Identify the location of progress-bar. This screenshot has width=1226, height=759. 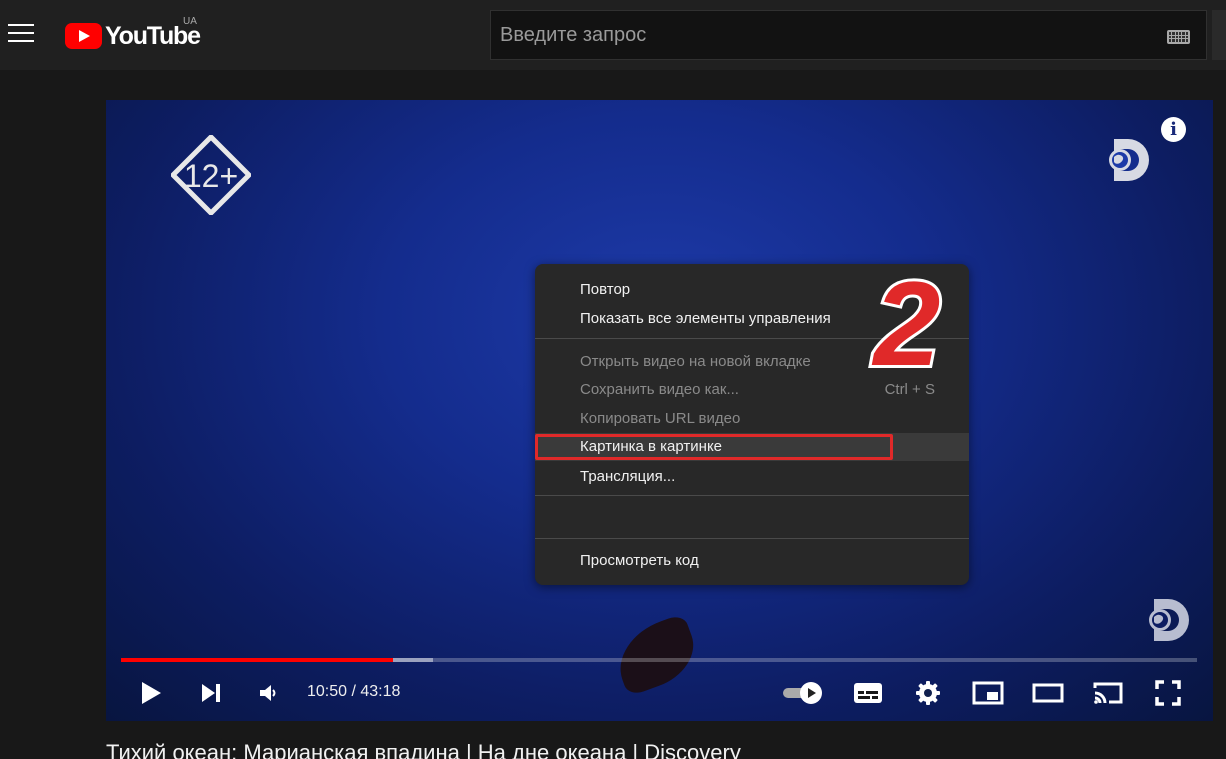
(659, 660).